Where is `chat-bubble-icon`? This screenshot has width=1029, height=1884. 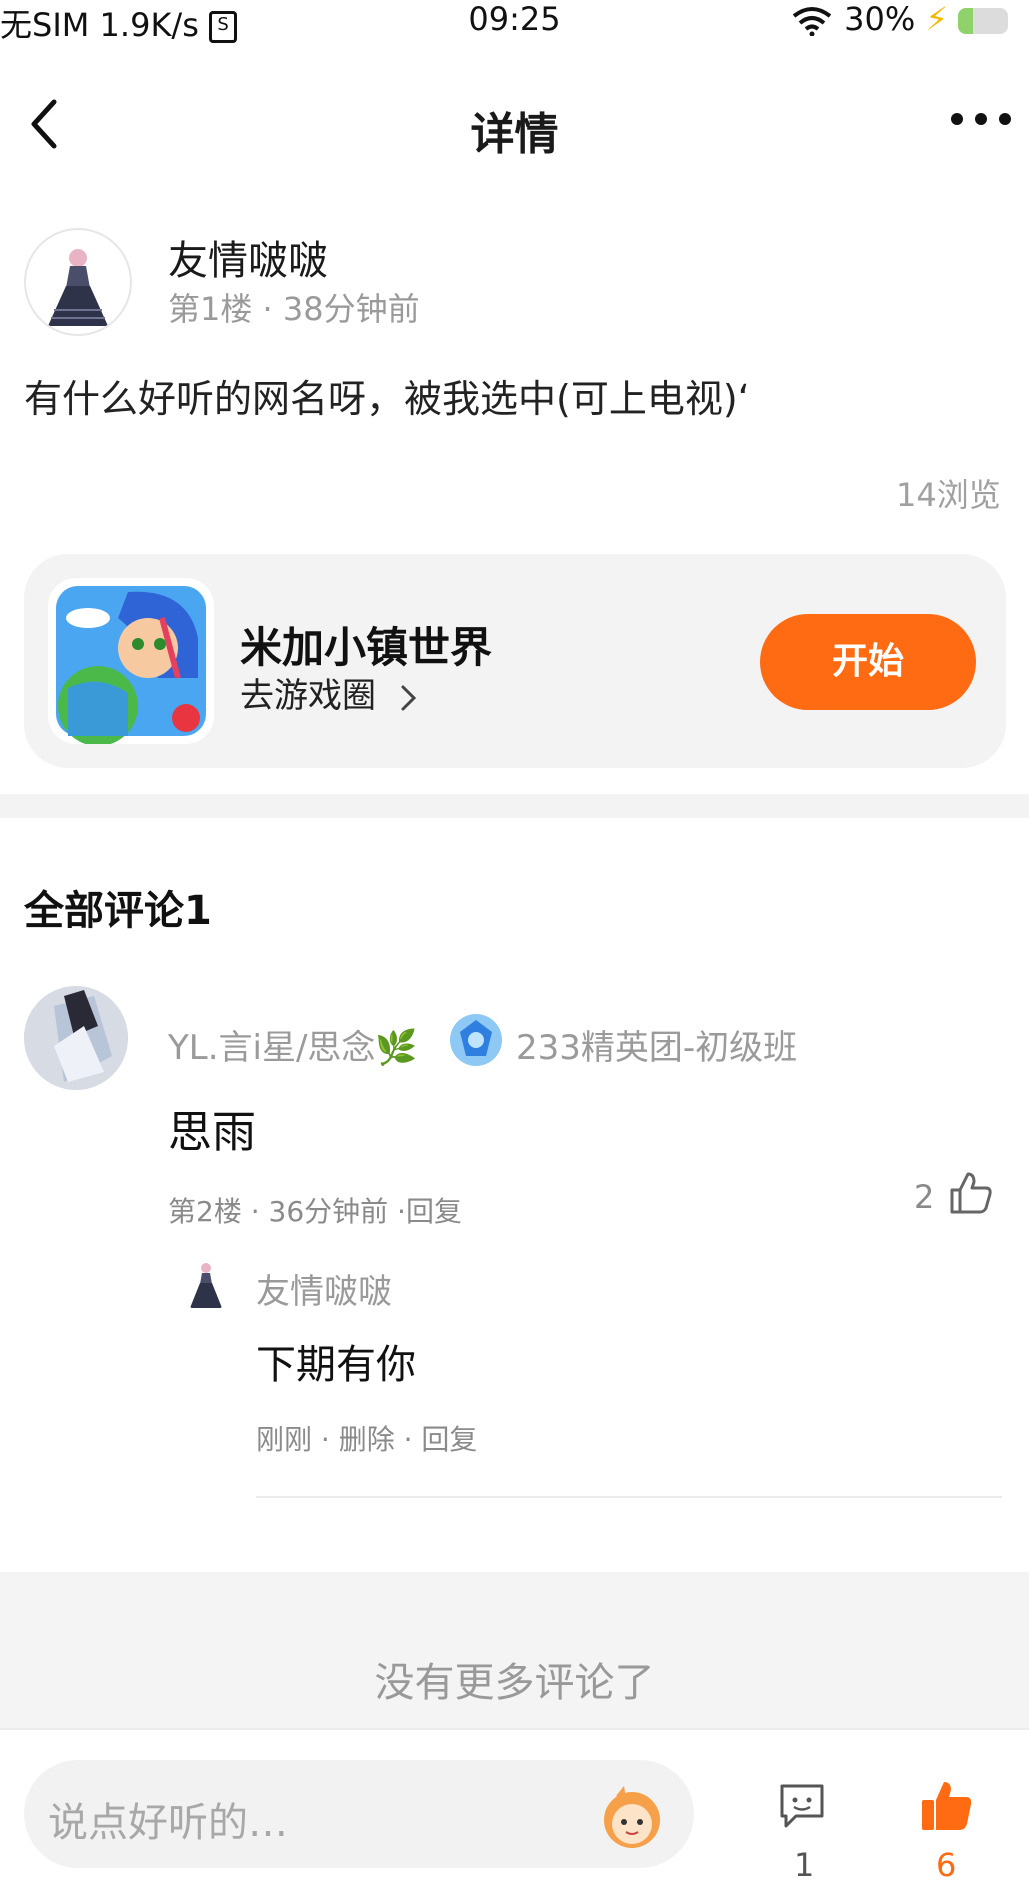 chat-bubble-icon is located at coordinates (802, 1806).